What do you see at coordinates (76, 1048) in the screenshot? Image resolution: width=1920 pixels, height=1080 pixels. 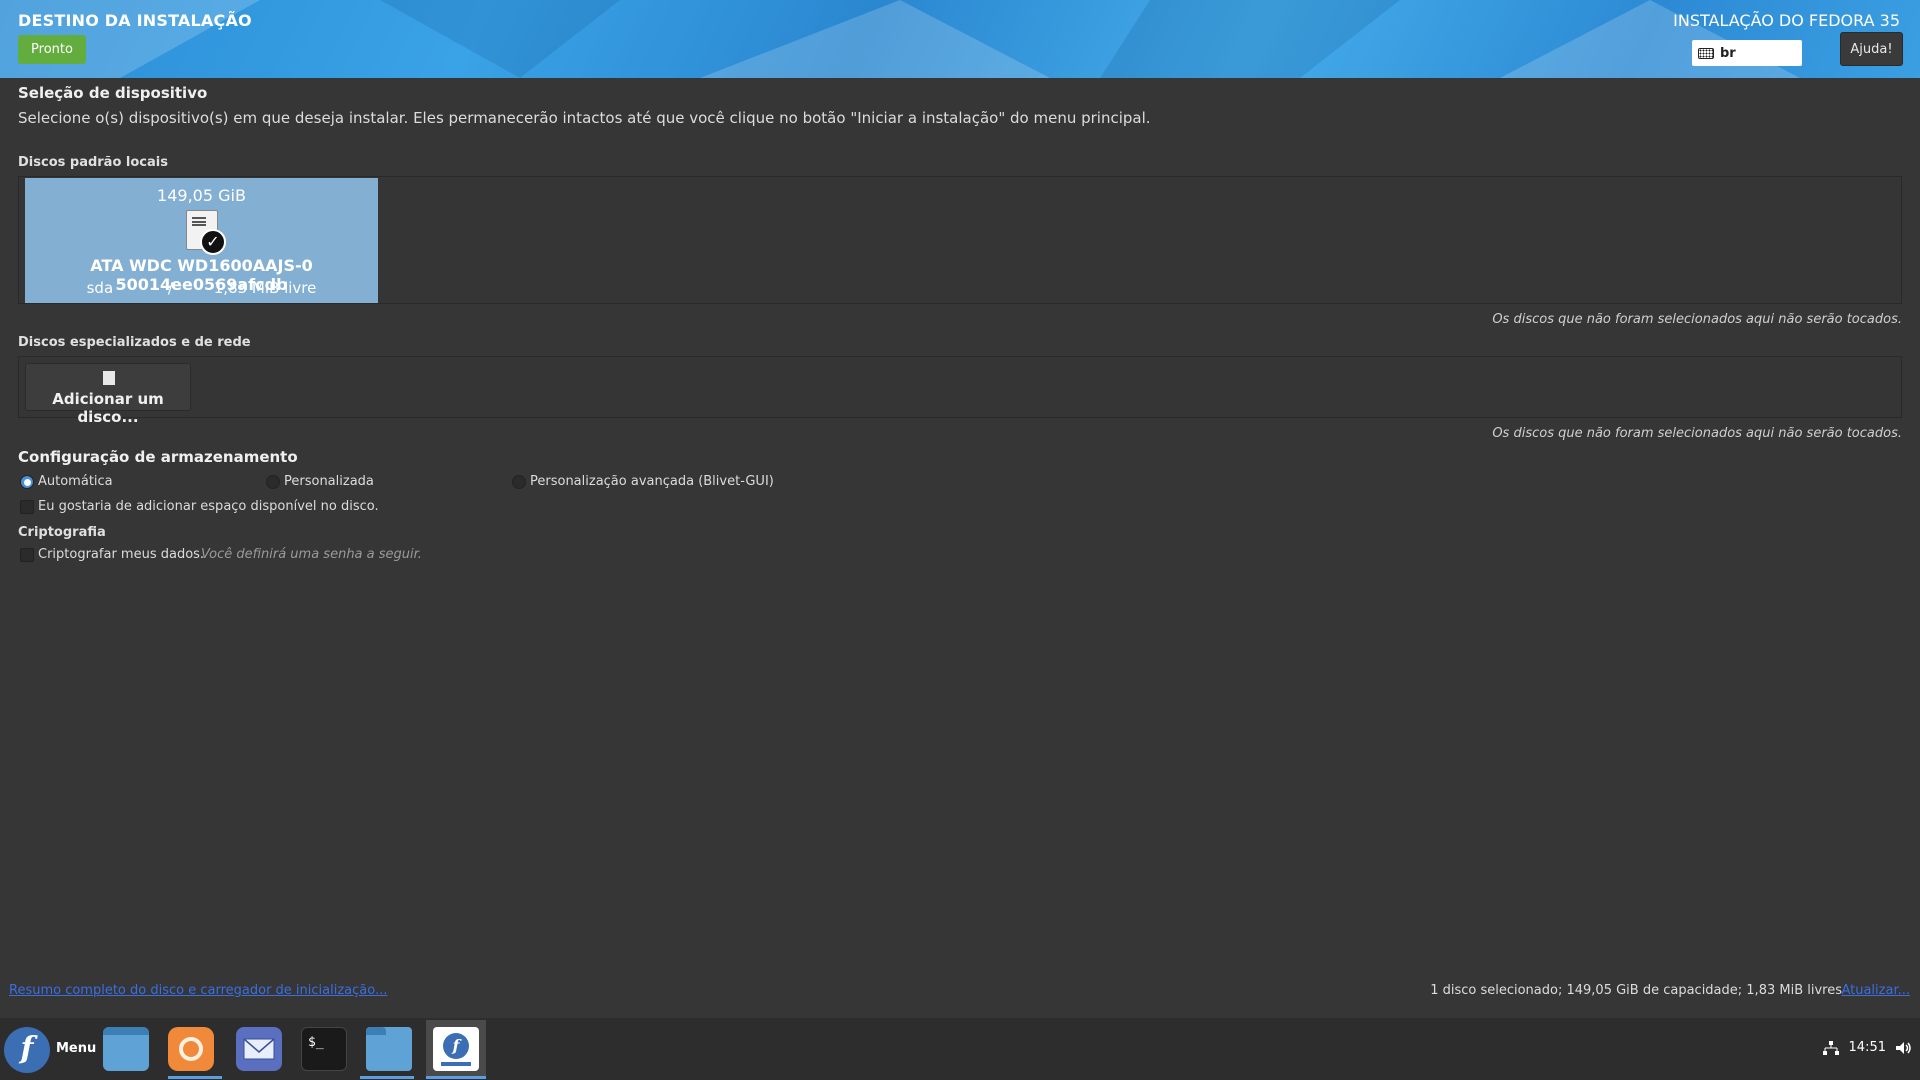 I see `menu-button-label: Menu` at bounding box center [76, 1048].